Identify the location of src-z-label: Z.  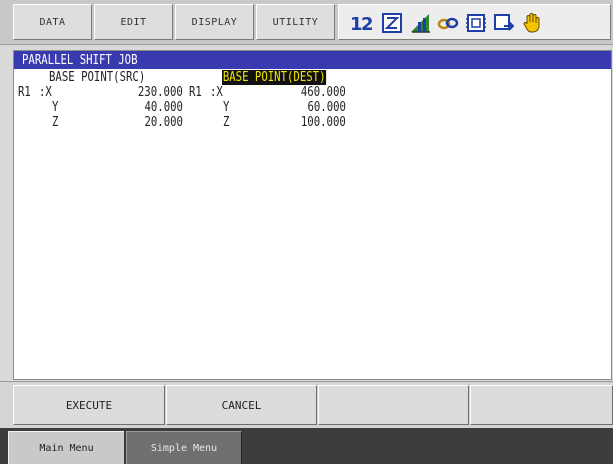
(55, 122).